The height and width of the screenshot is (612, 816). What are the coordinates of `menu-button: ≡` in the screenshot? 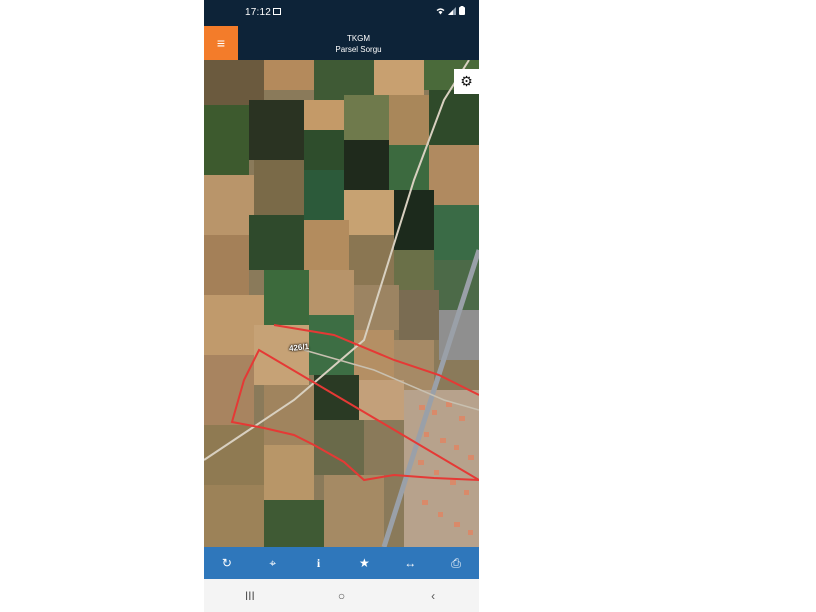 It's located at (221, 43).